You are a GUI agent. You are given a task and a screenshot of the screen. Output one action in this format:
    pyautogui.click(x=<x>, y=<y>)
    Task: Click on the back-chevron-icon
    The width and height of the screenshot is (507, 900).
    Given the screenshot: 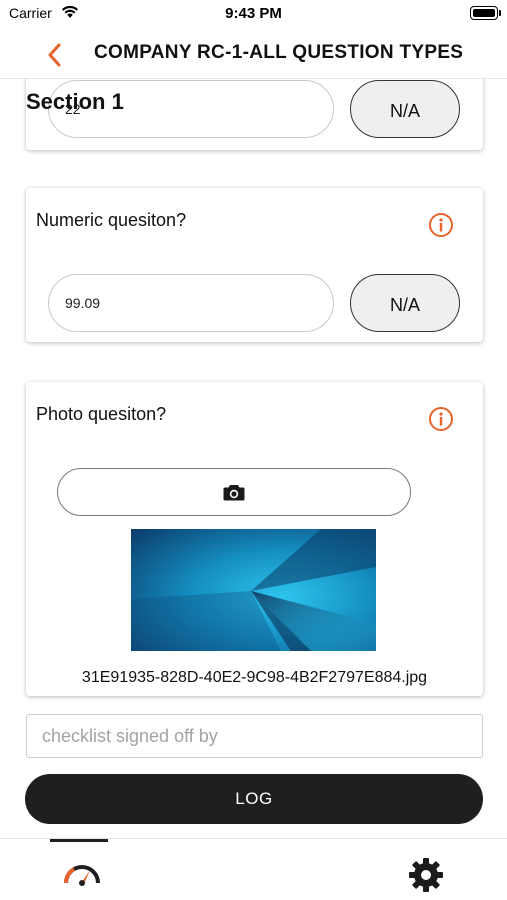 What is the action you would take?
    pyautogui.click(x=55, y=55)
    